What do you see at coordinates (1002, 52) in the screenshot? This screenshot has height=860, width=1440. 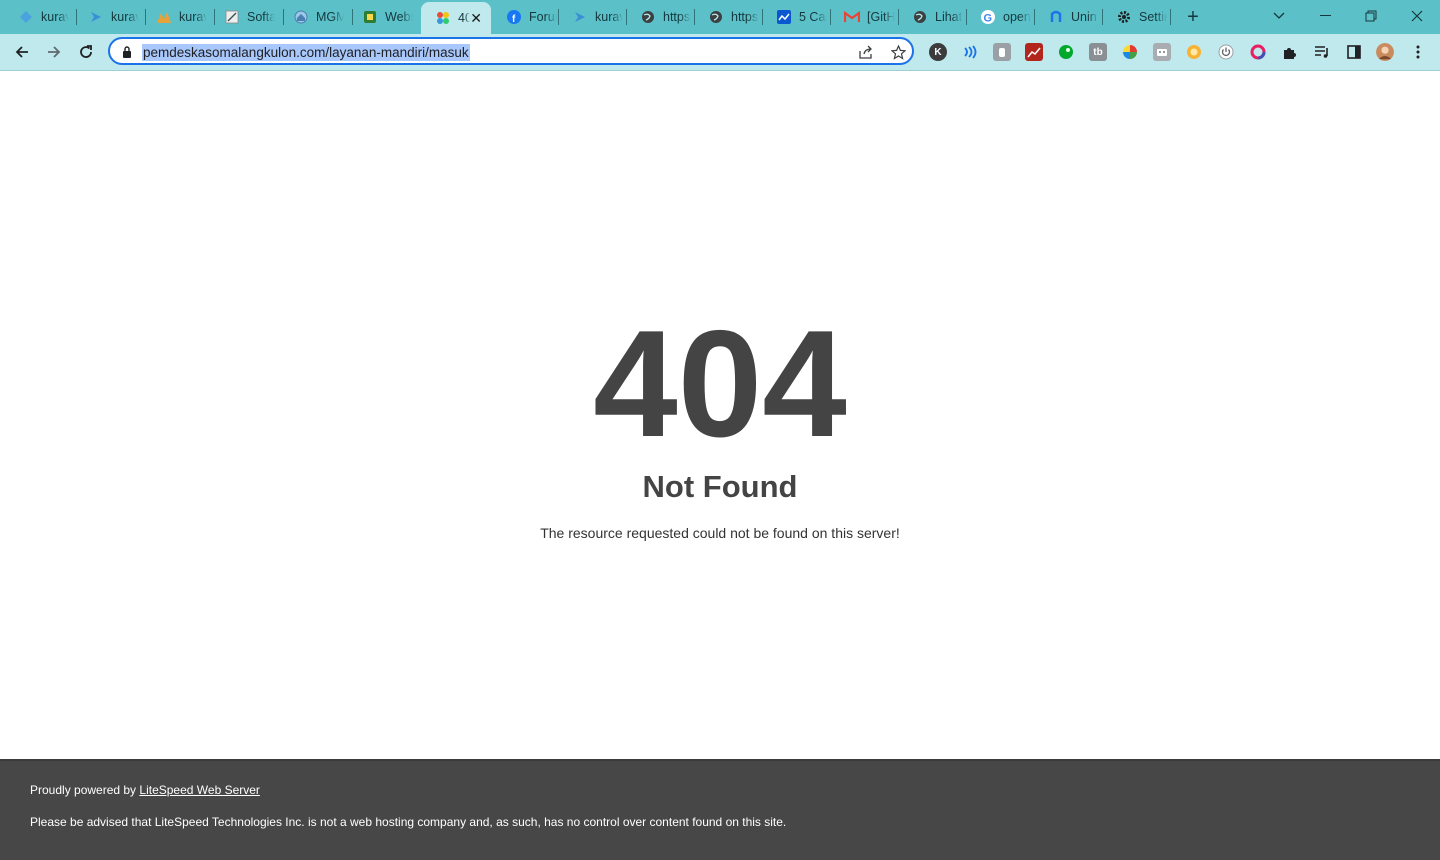 I see `hand-extension-icon` at bounding box center [1002, 52].